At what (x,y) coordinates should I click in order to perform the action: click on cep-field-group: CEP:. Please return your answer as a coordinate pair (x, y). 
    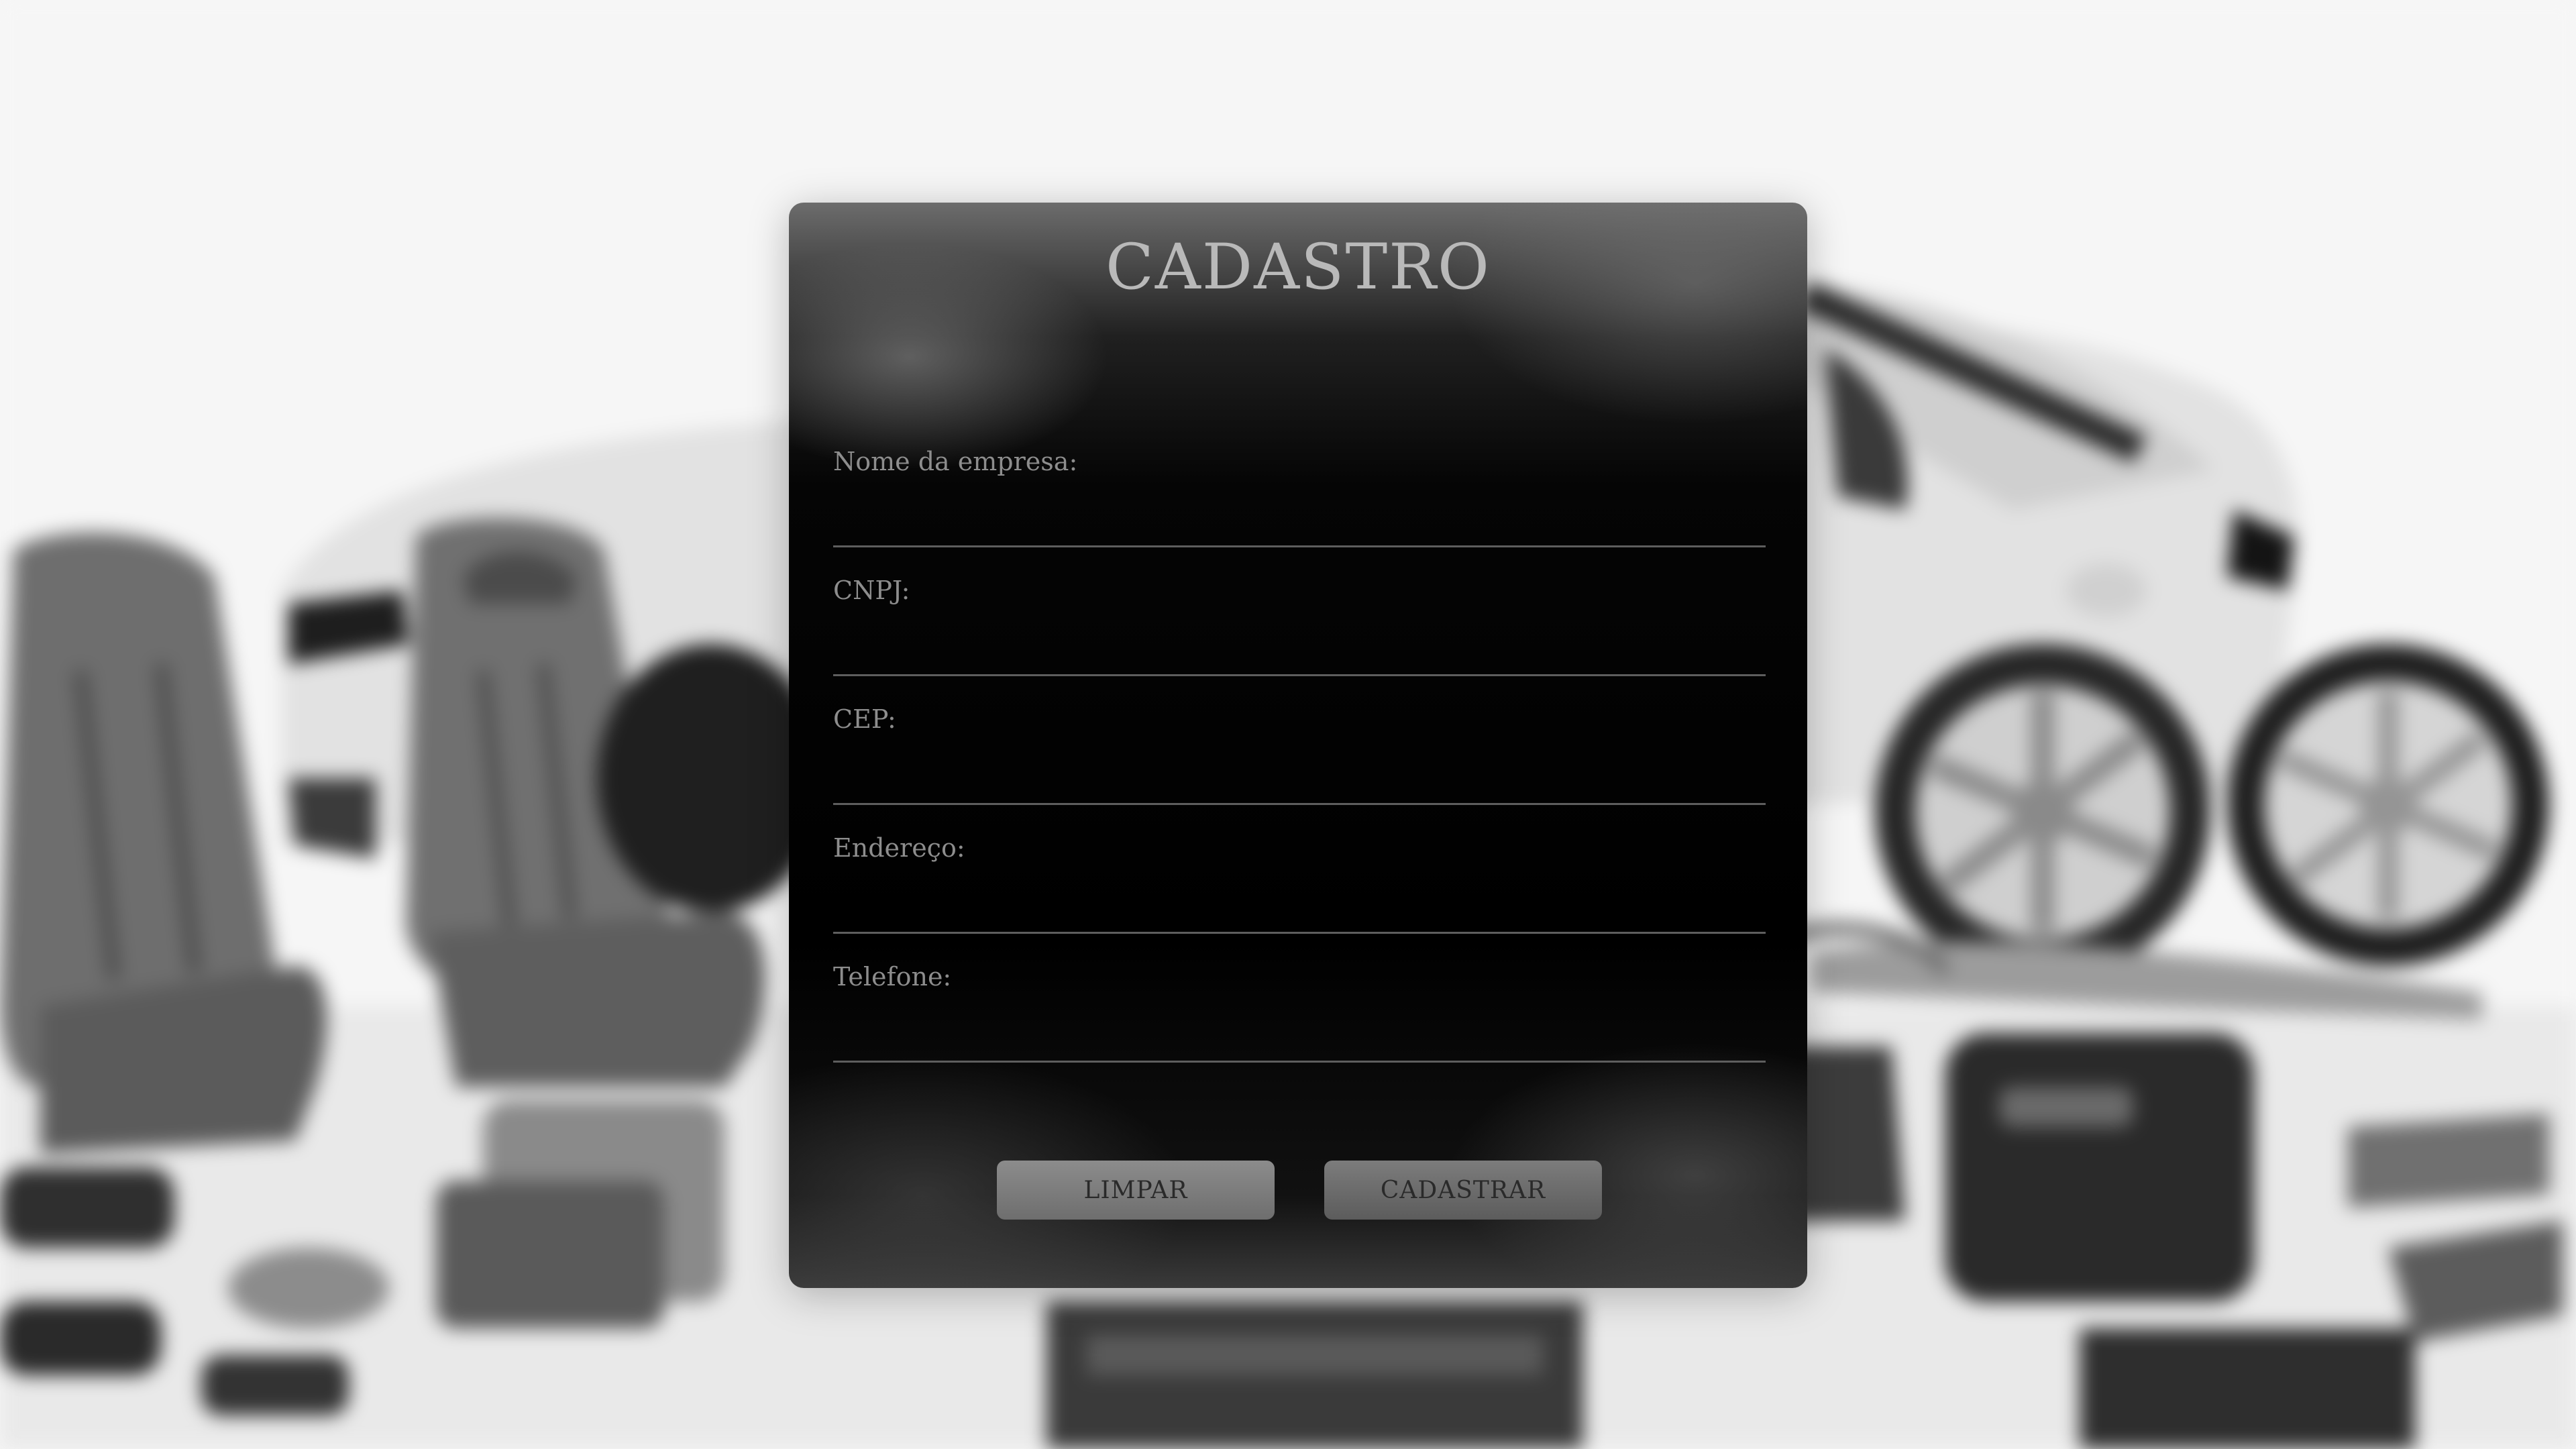
    Looking at the image, I should click on (1299, 754).